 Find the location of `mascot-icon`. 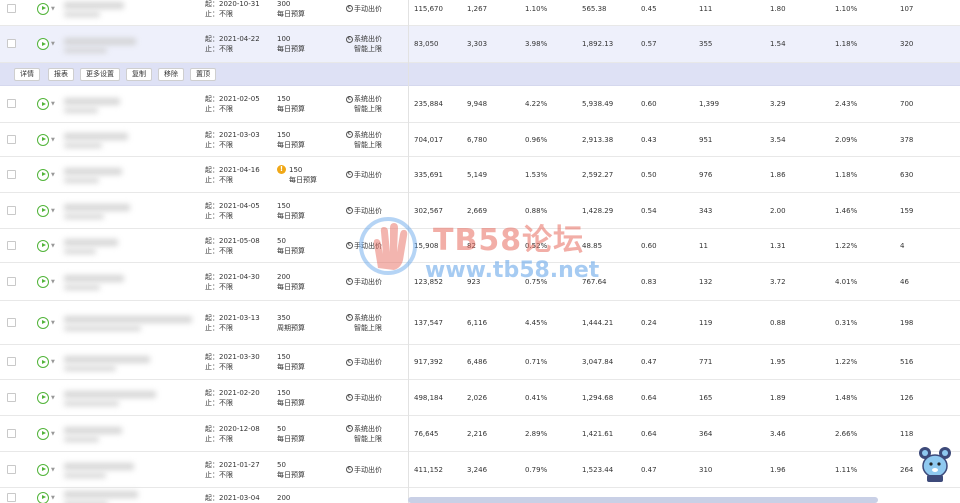

mascot-icon is located at coordinates (935, 464).